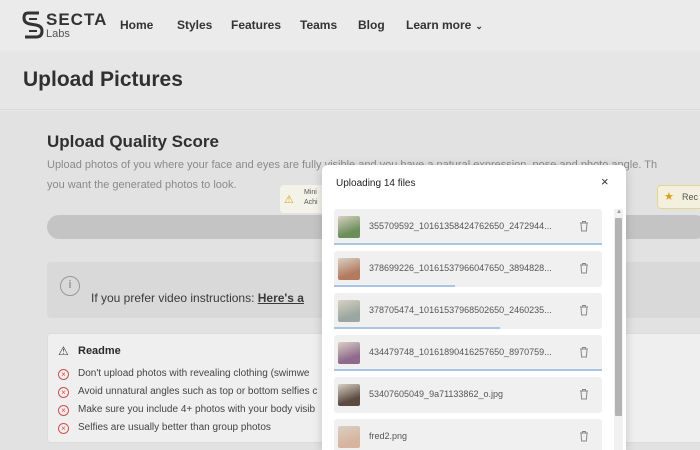 The width and height of the screenshot is (700, 450). I want to click on file-row: 53407605049_9a71133862_o.jpg, so click(468, 395).